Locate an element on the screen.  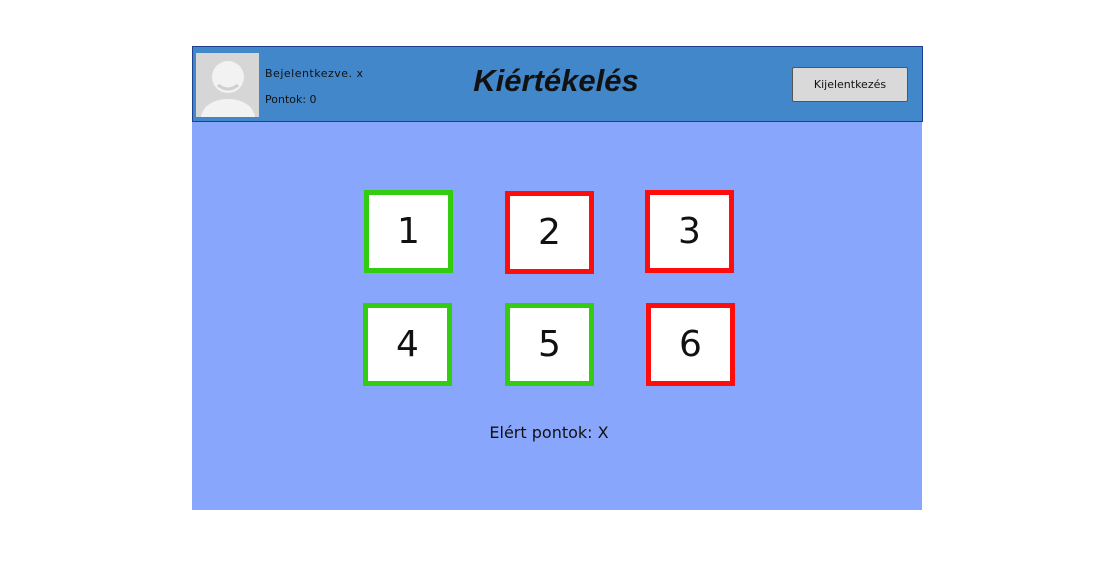
answer-box-3: 3 is located at coordinates (689, 231).